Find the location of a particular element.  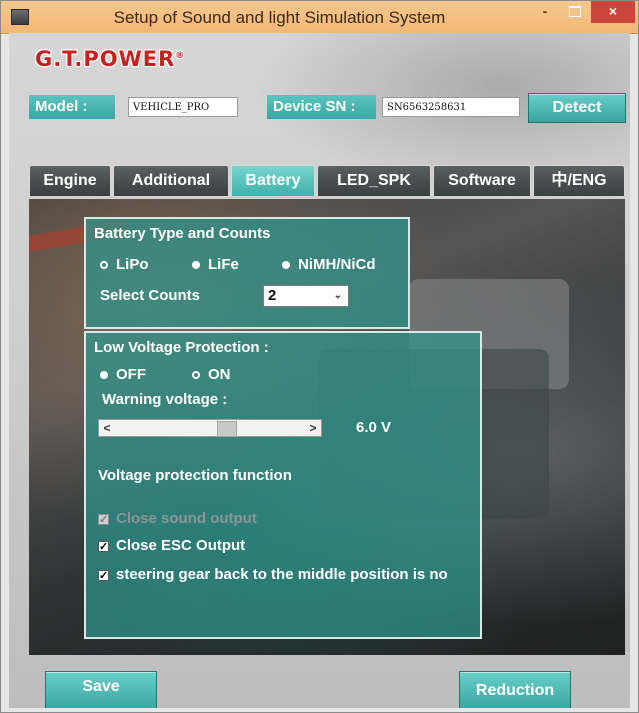

close-sound-label: Close sound output is located at coordinates (186, 518).